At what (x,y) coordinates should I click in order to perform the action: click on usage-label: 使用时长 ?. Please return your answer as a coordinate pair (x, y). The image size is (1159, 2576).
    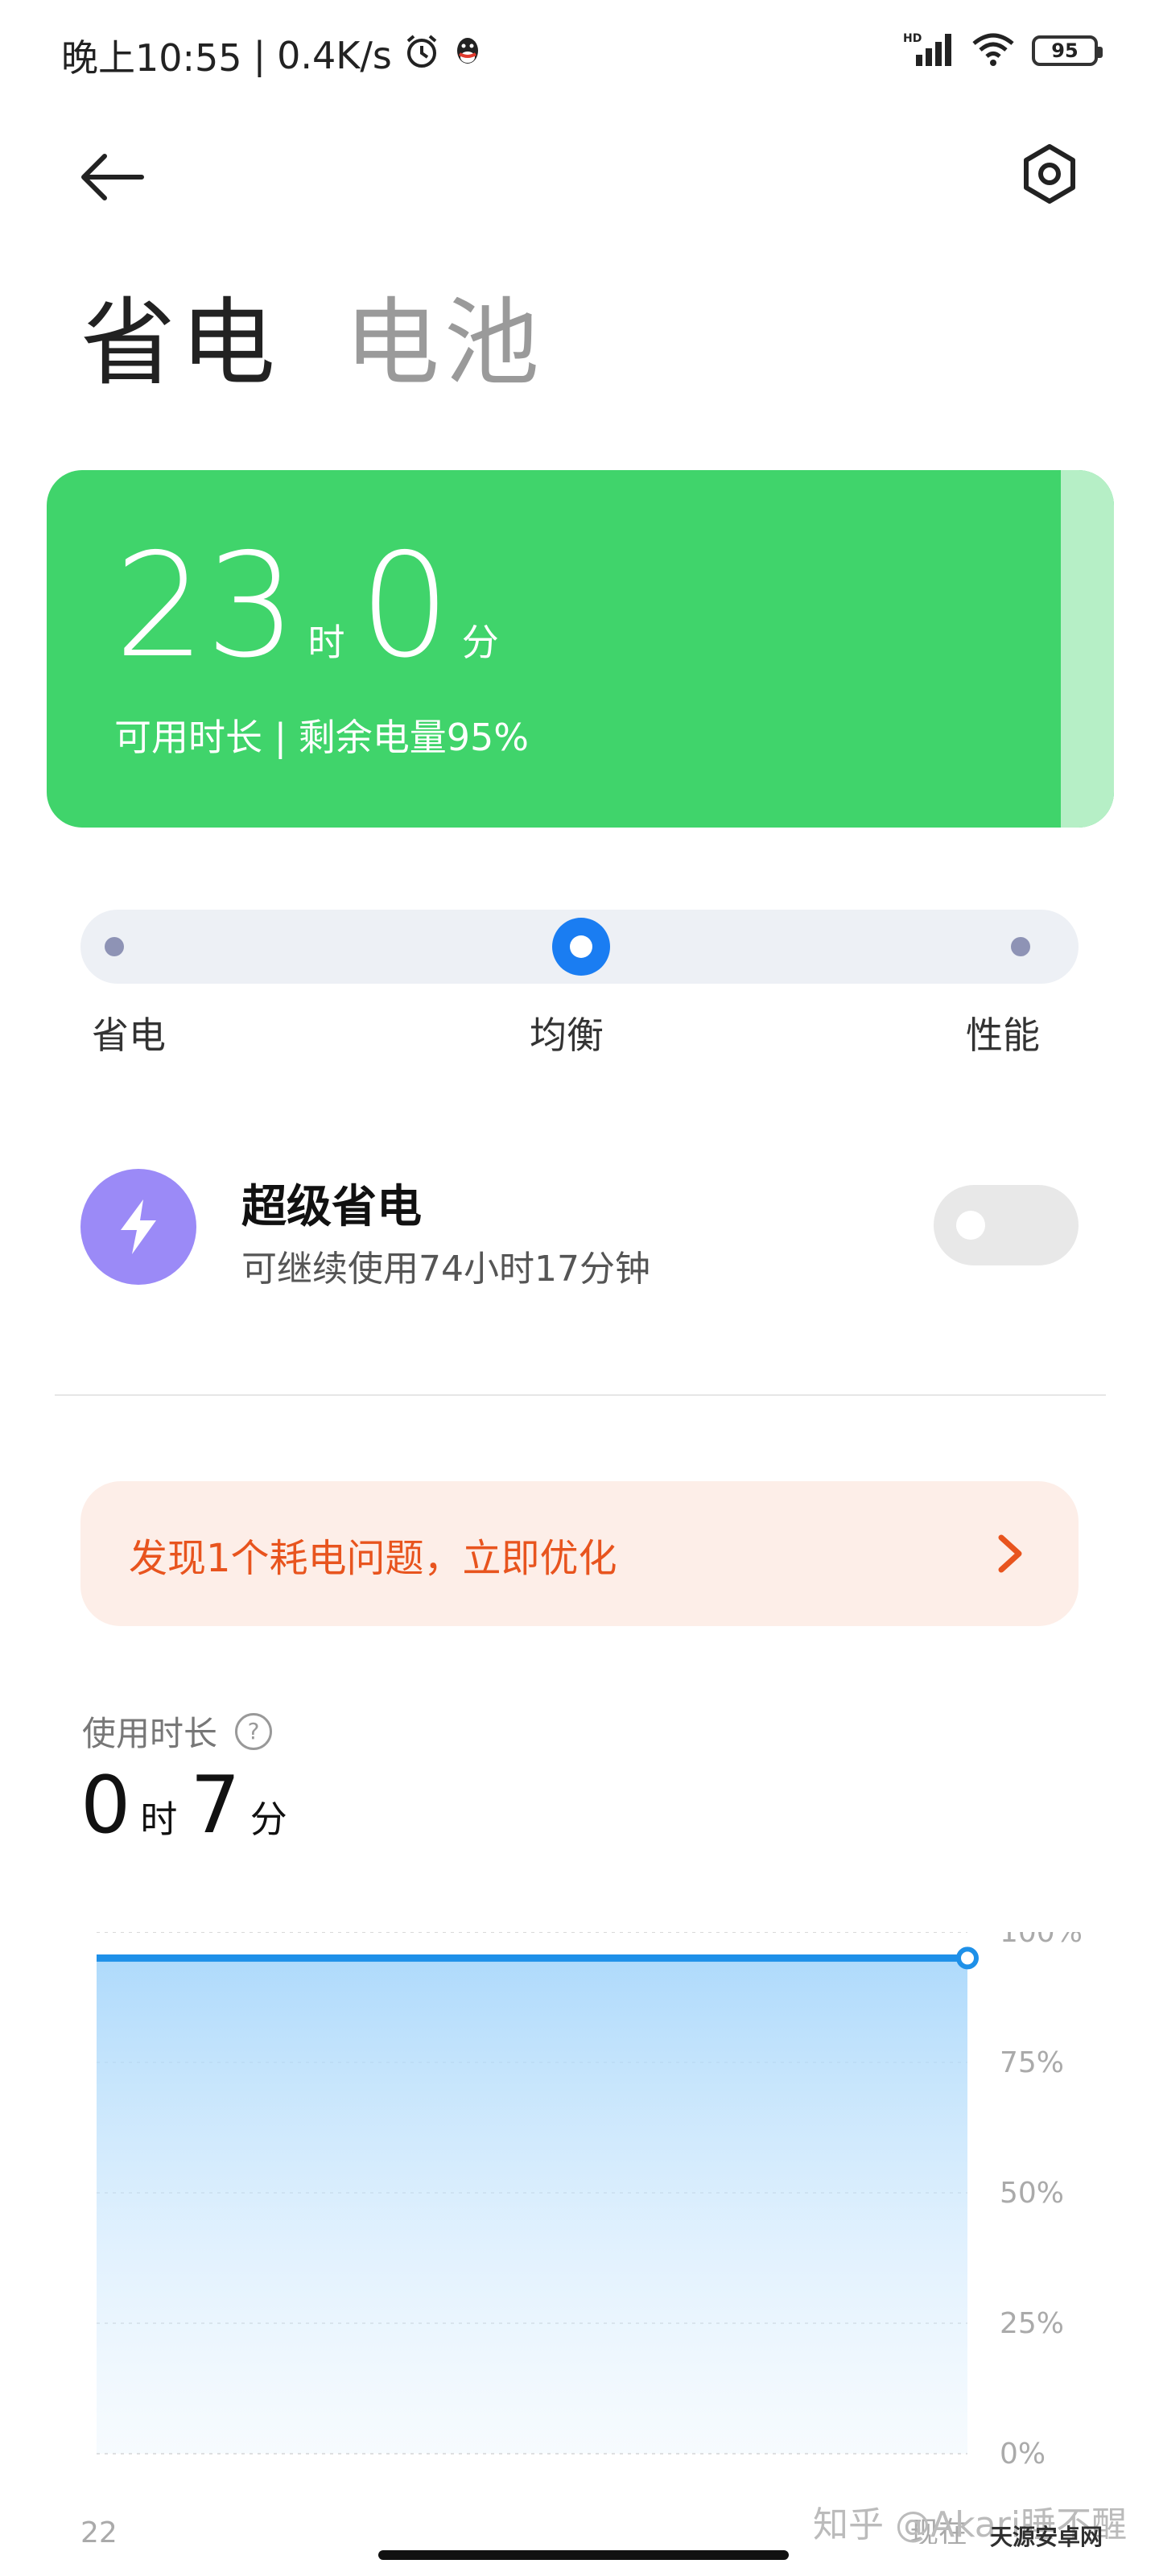
    Looking at the image, I should click on (177, 1731).